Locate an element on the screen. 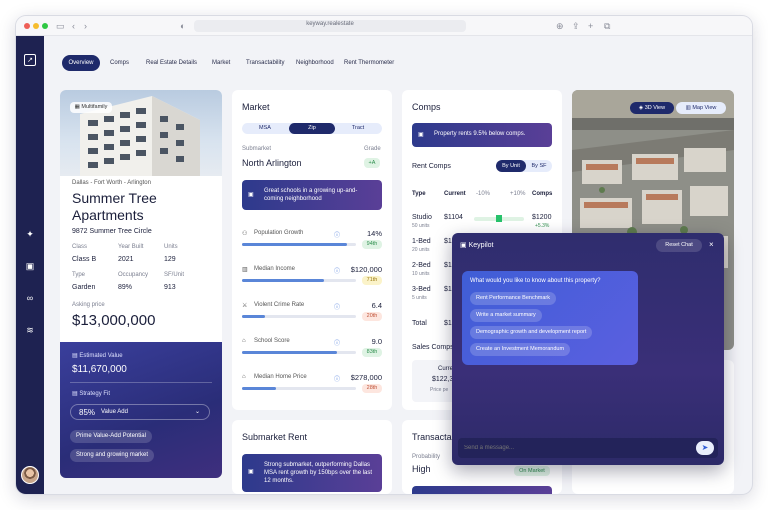 Image resolution: width=768 pixels, height=510 pixels. row-type: 1-Bed is located at coordinates (421, 241).